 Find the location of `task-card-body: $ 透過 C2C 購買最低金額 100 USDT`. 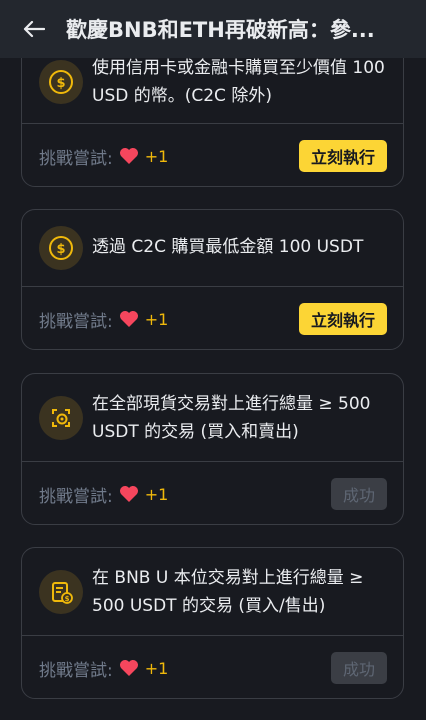

task-card-body: $ 透過 C2C 購買最低金額 100 USDT is located at coordinates (212, 248).